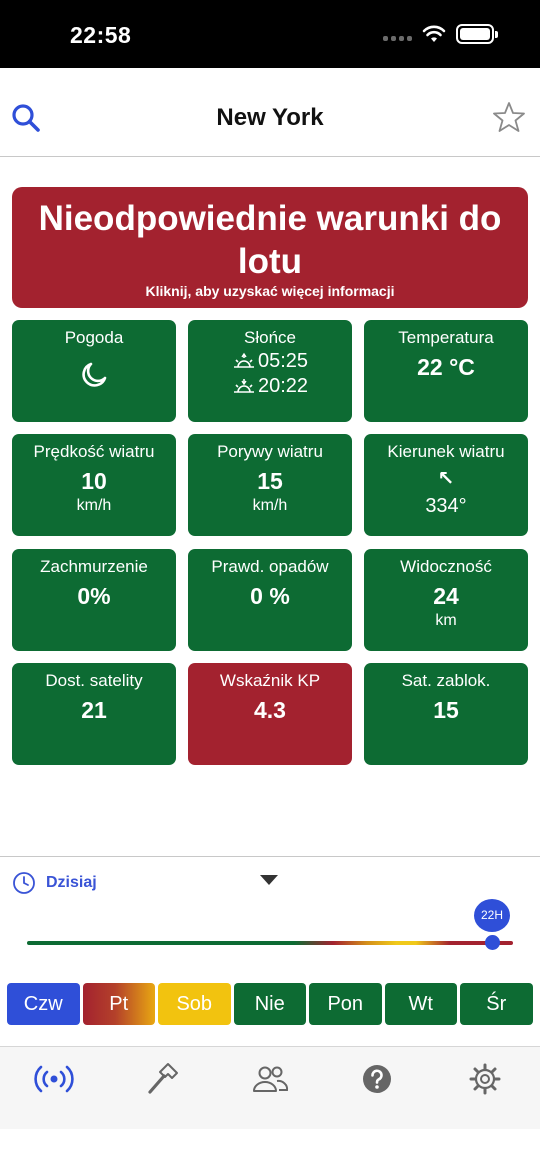  What do you see at coordinates (270, 1150) in the screenshot?
I see `home-indicator-area` at bounding box center [270, 1150].